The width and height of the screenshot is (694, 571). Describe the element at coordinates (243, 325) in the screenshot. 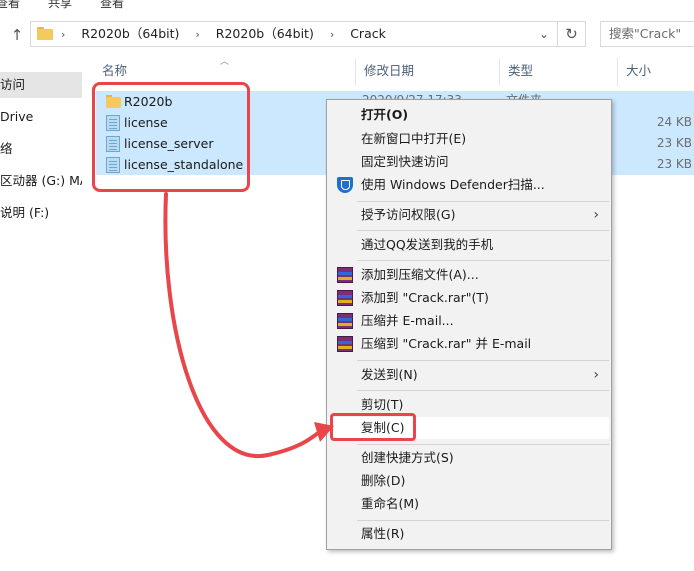

I see `arrow-curve` at that location.